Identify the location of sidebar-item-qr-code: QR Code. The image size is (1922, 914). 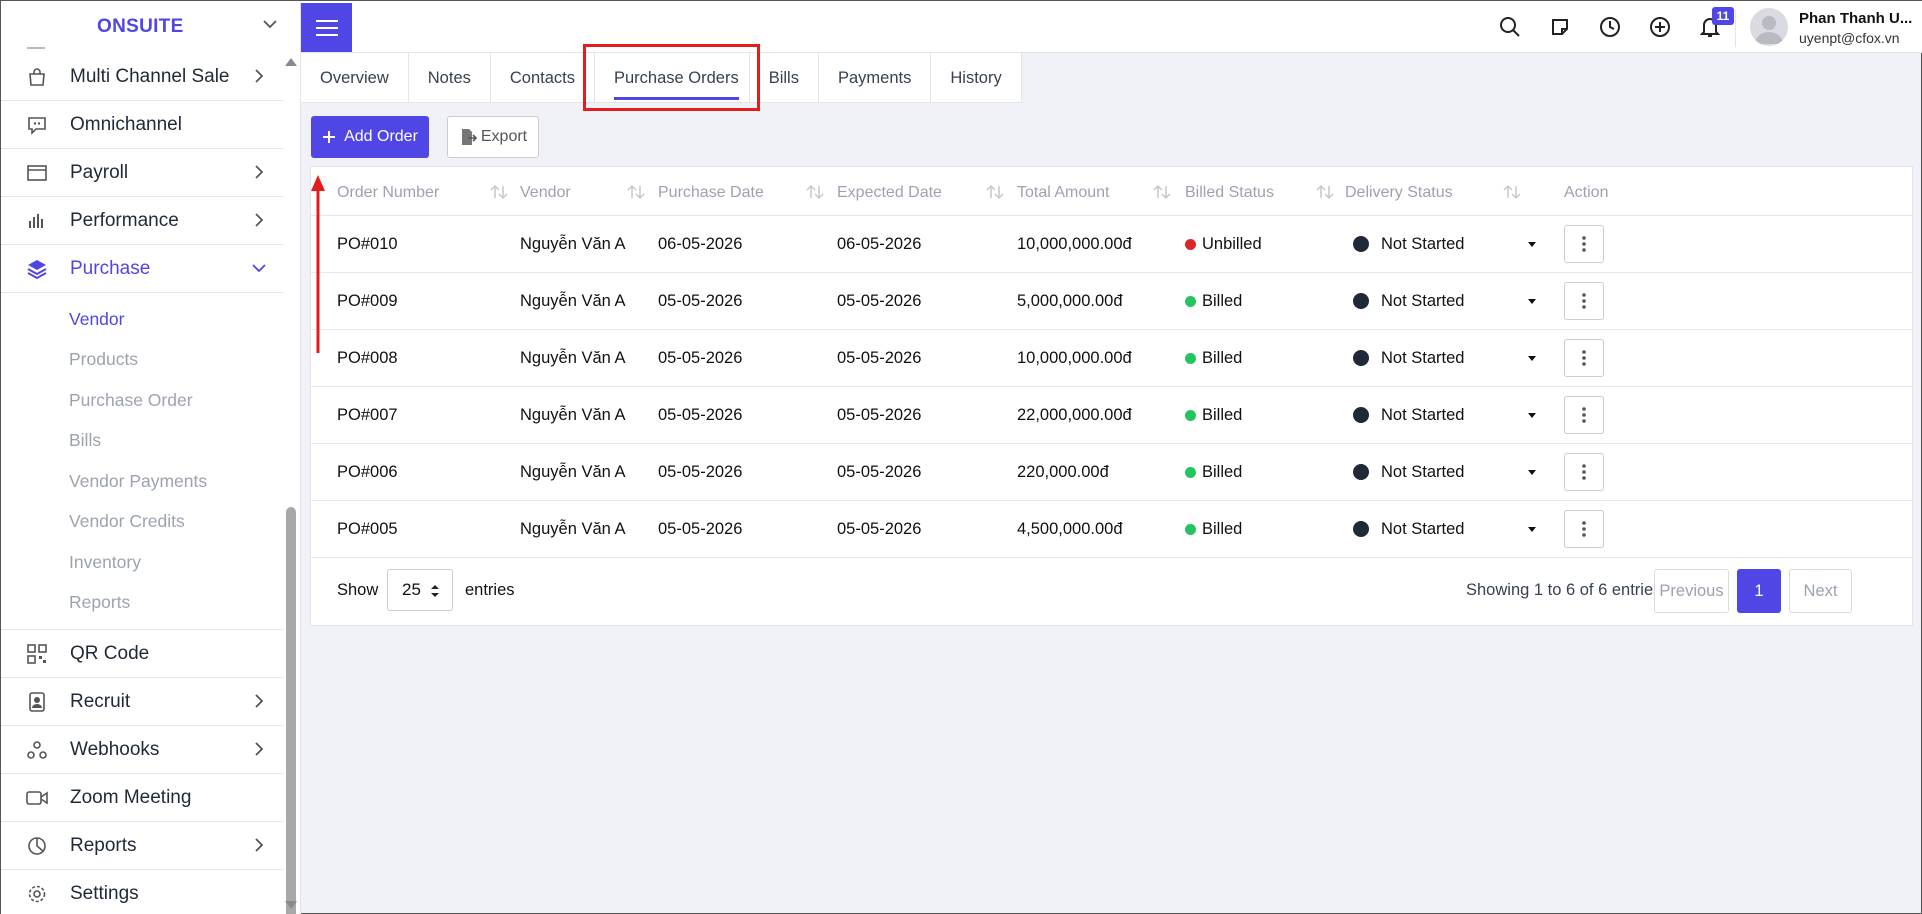
(142, 654).